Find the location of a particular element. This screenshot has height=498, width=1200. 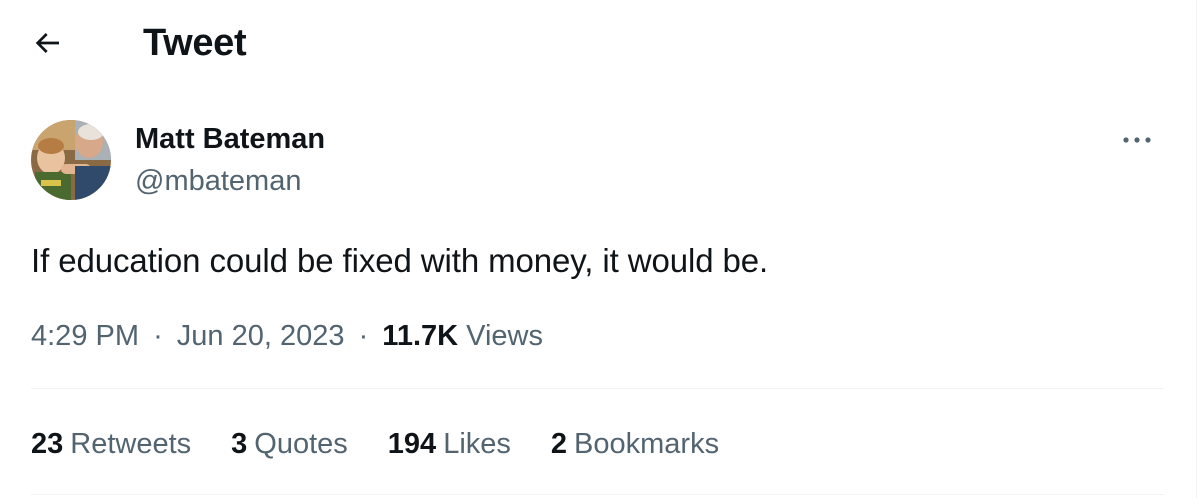

bookmarks-label: Bookmarks is located at coordinates (647, 444).